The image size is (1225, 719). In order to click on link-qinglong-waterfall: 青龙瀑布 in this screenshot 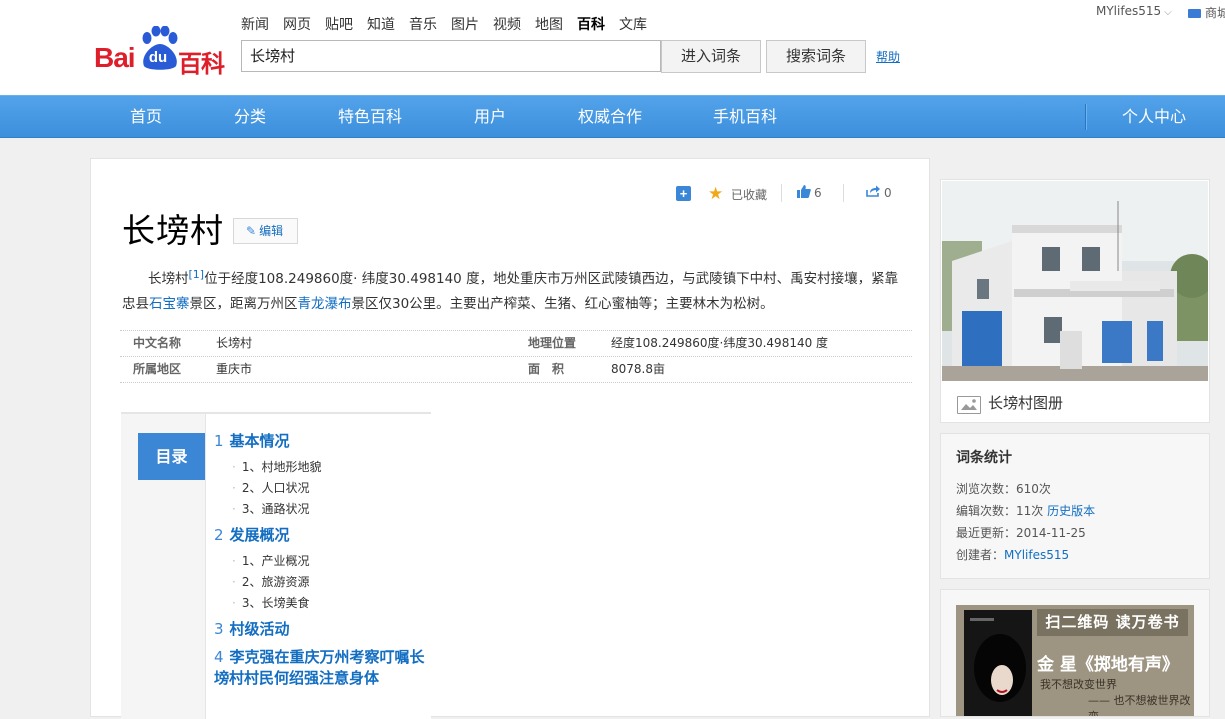, I will do `click(325, 304)`.